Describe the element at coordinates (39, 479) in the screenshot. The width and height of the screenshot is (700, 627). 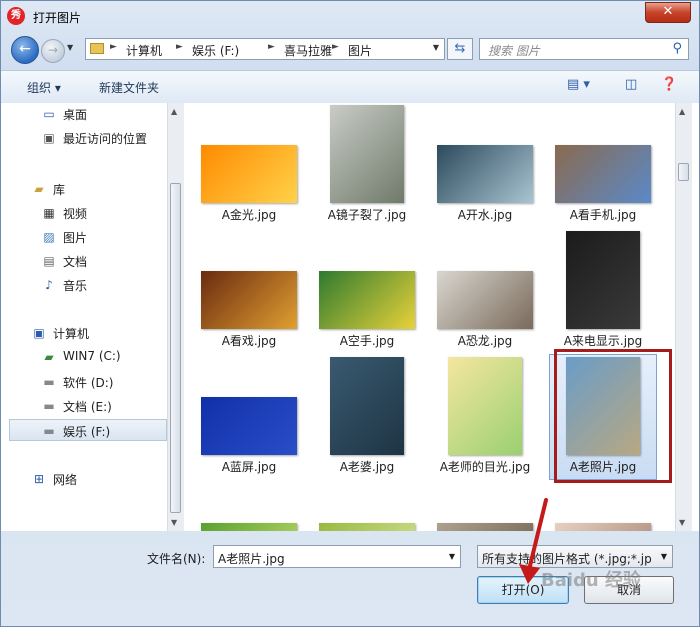
I see `network-icon: ⊞` at that location.